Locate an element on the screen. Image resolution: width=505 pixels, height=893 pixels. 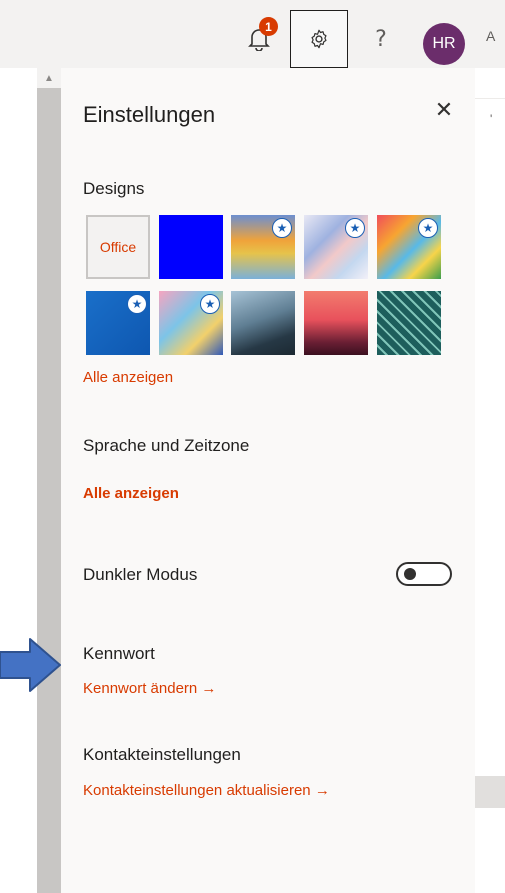
chevron-up-icon: ▲ is located at coordinates (49, 78).